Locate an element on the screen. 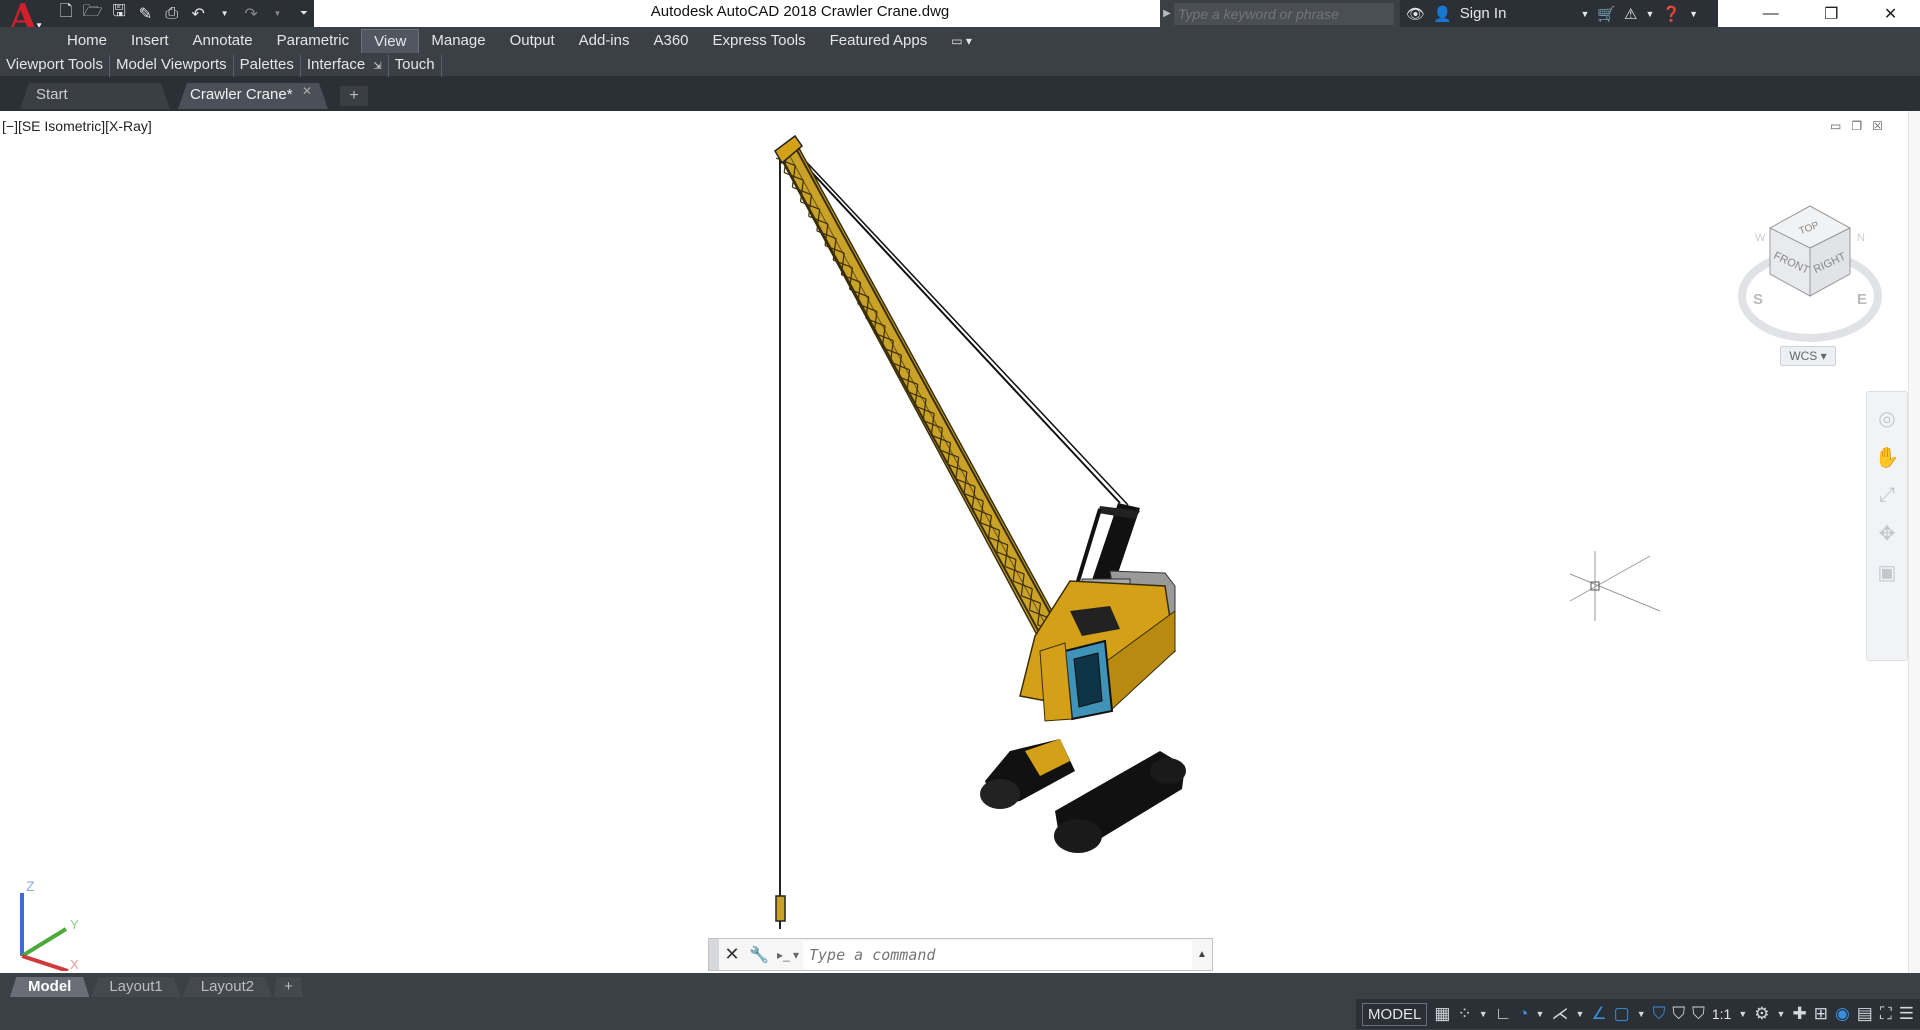 Image resolution: width=1920 pixels, height=1030 pixels. redo-dropdown-icon: ▼ is located at coordinates (277, 14).